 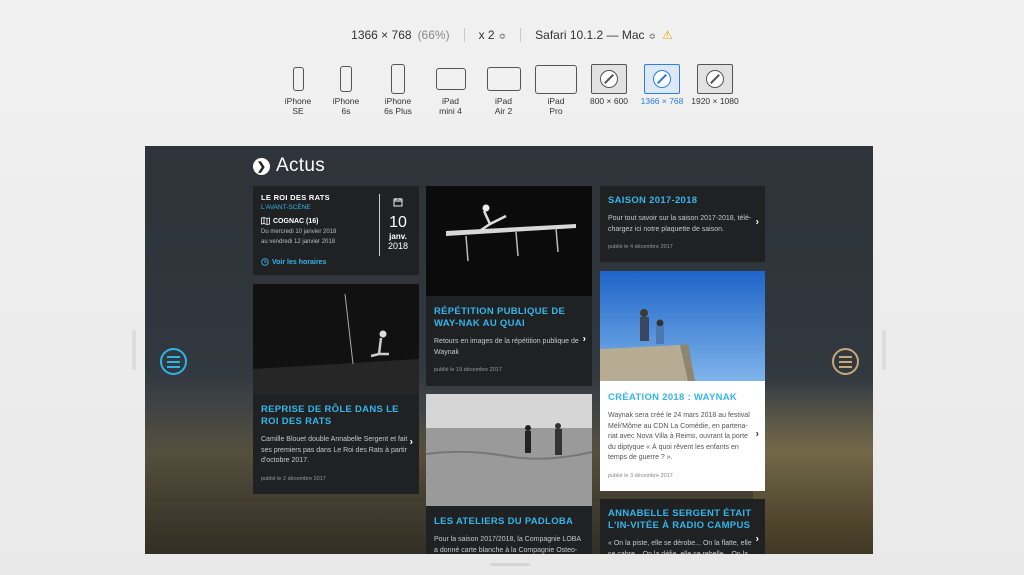 What do you see at coordinates (813, 469) in the screenshot?
I see `background-photo` at bounding box center [813, 469].